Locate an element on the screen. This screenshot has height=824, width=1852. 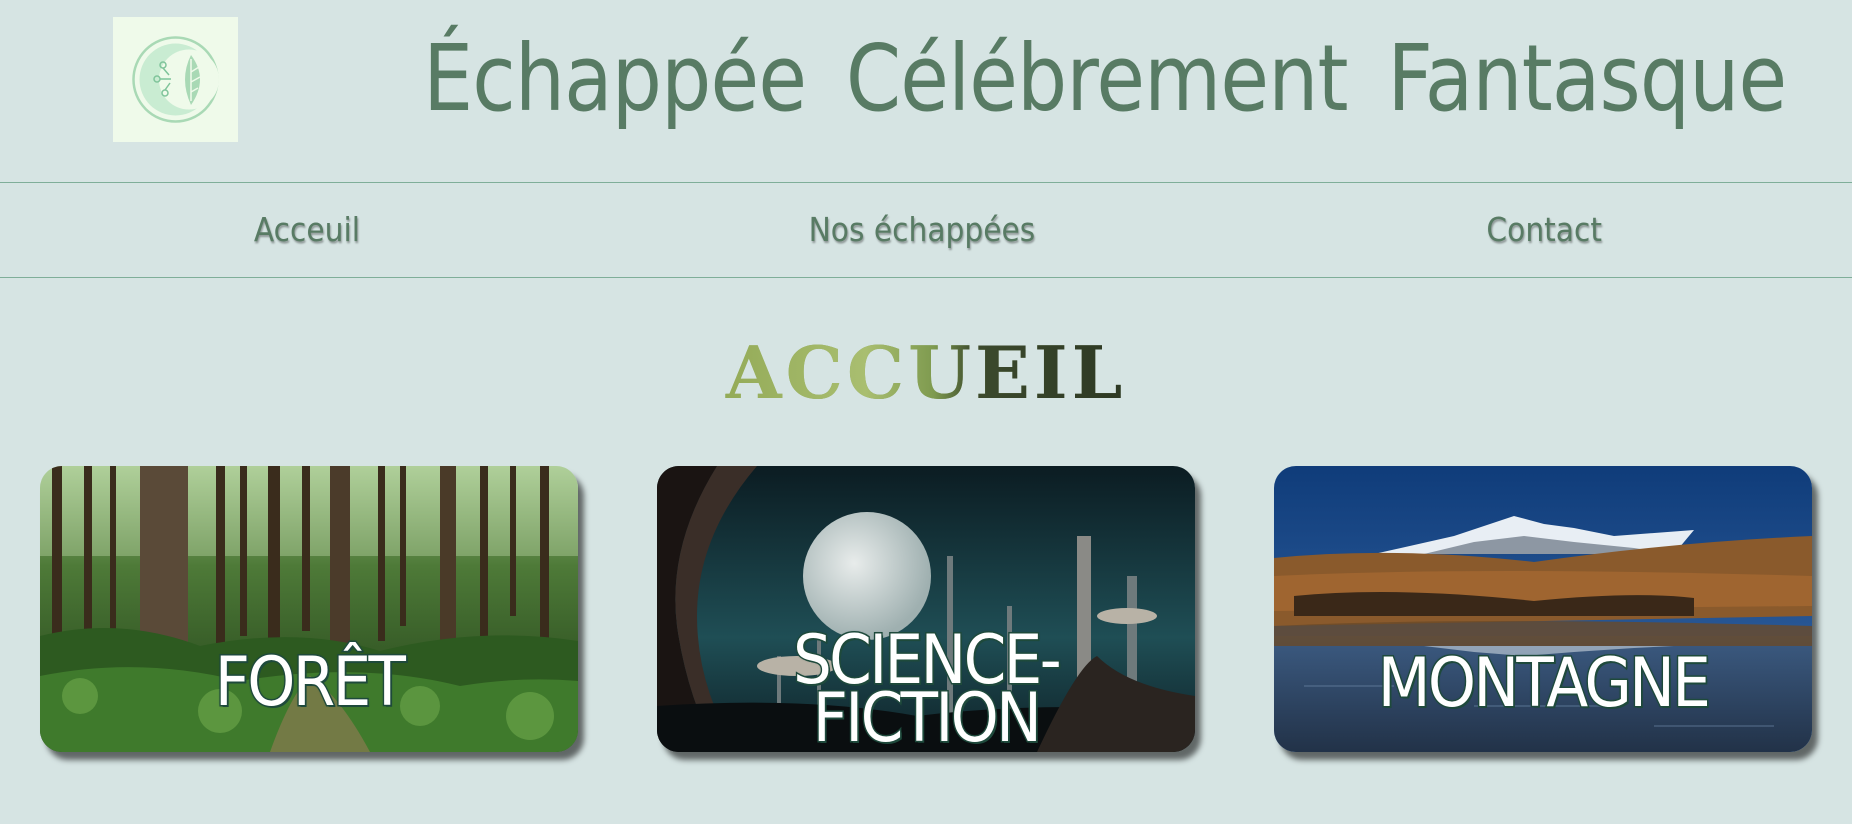
card-science-fiction: SCIENCE- FICTION is located at coordinates (926, 609).